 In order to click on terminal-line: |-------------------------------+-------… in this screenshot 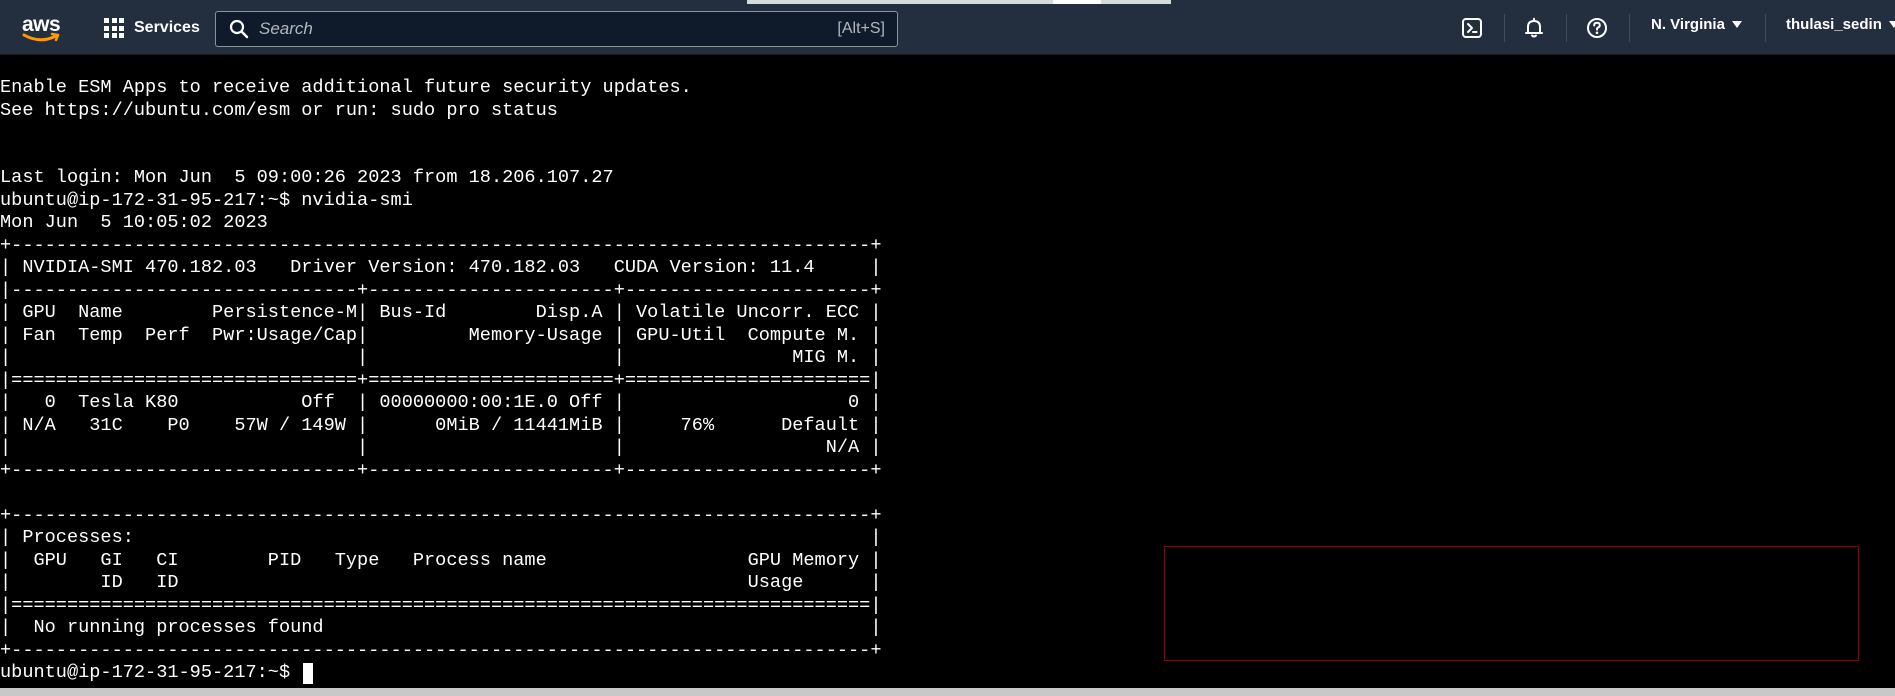, I will do `click(441, 290)`.